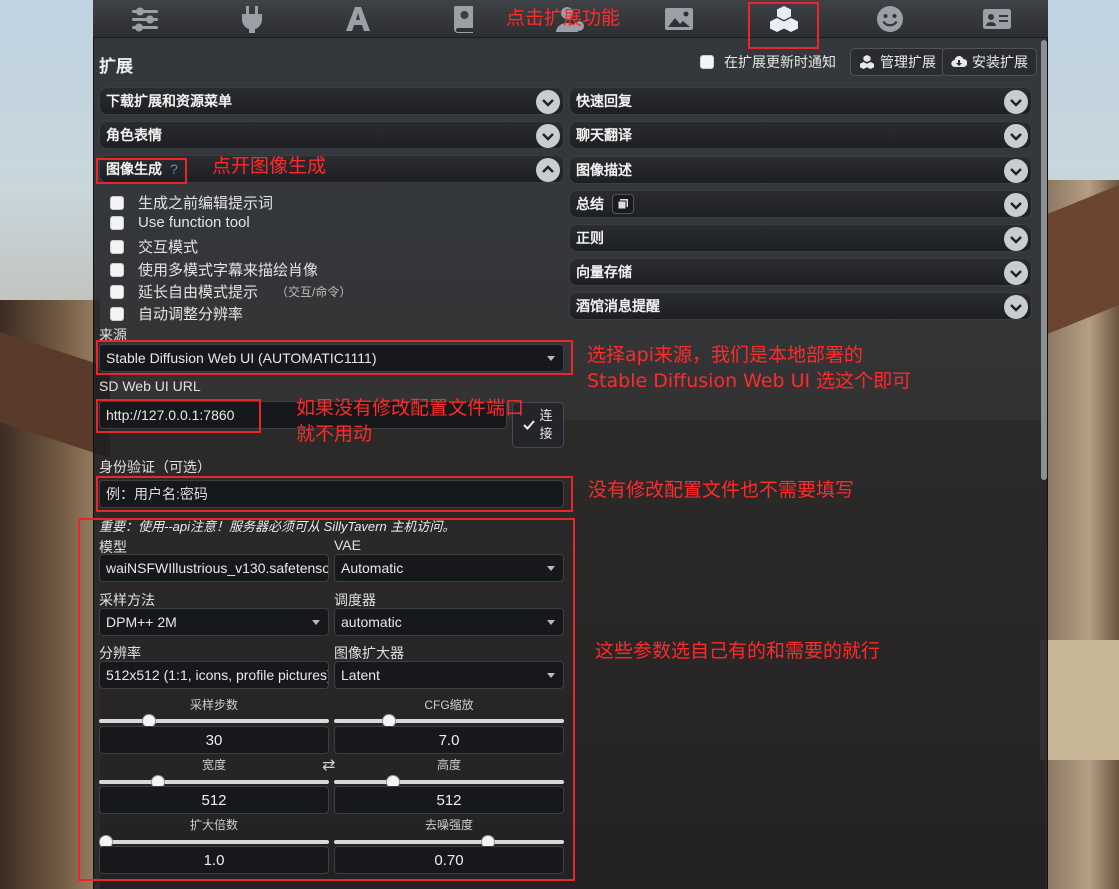  What do you see at coordinates (334, 494) in the screenshot?
I see `annotation-box-auth` at bounding box center [334, 494].